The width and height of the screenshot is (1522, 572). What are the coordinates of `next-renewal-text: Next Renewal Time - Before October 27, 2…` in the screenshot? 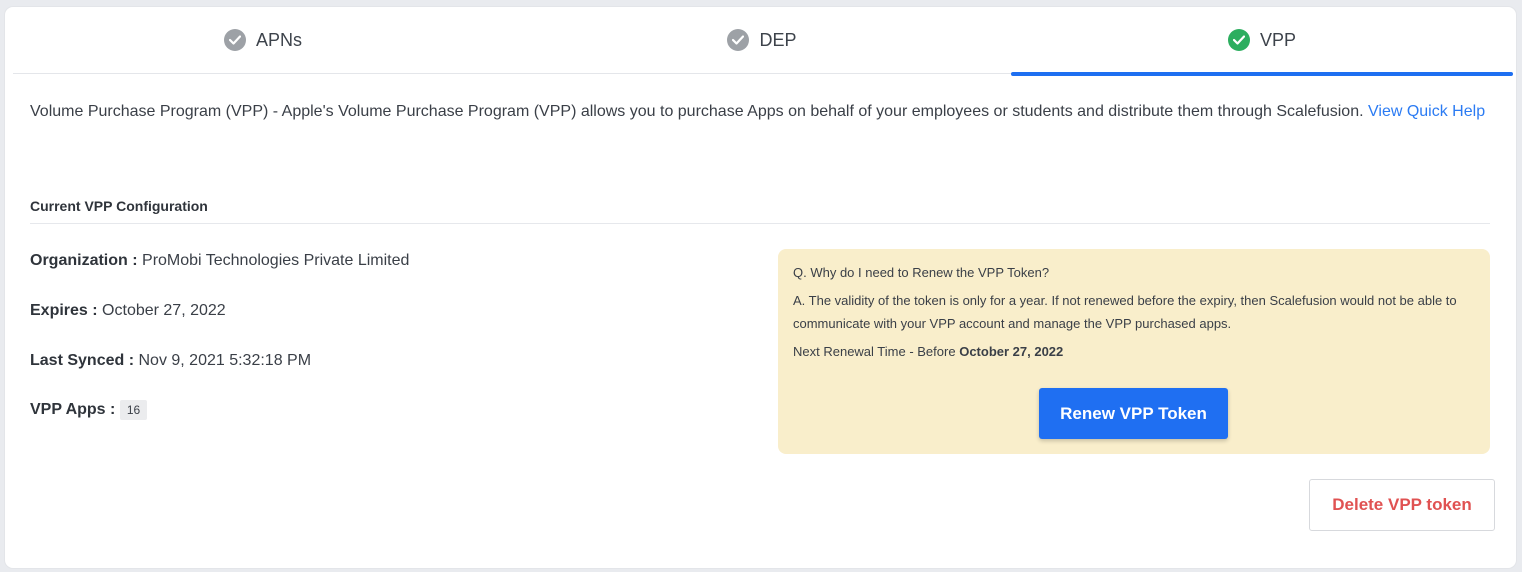 It's located at (1135, 351).